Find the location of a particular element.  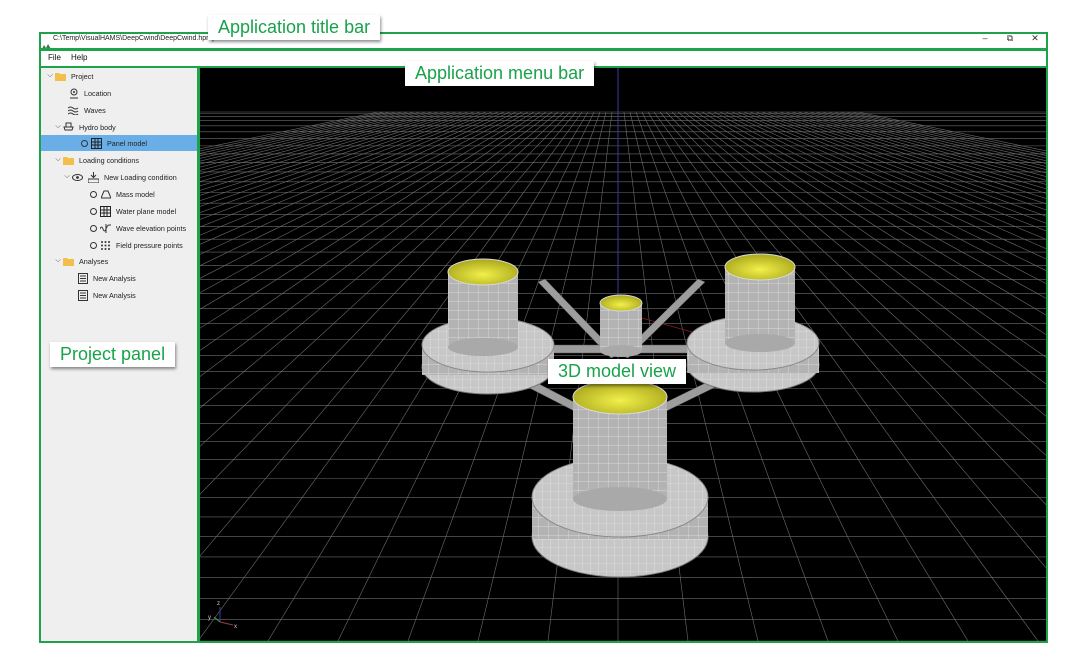

callout-menu-bar: Application menu bar is located at coordinates (500, 73).